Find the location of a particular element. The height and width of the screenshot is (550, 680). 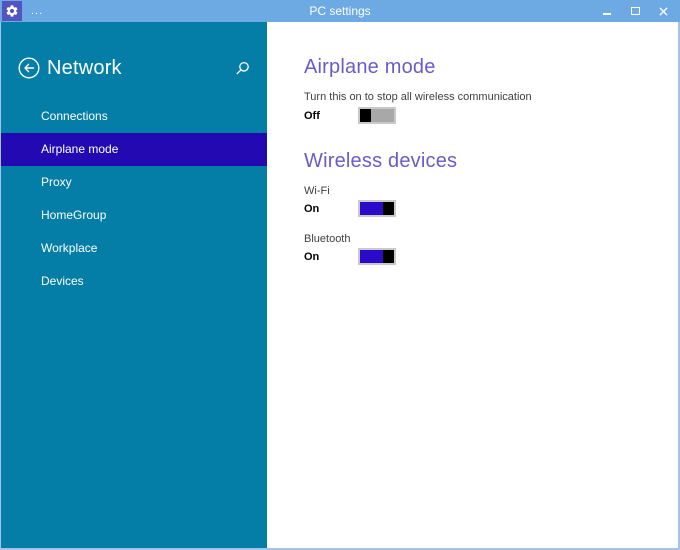

bluetooth-toggle is located at coordinates (377, 256).